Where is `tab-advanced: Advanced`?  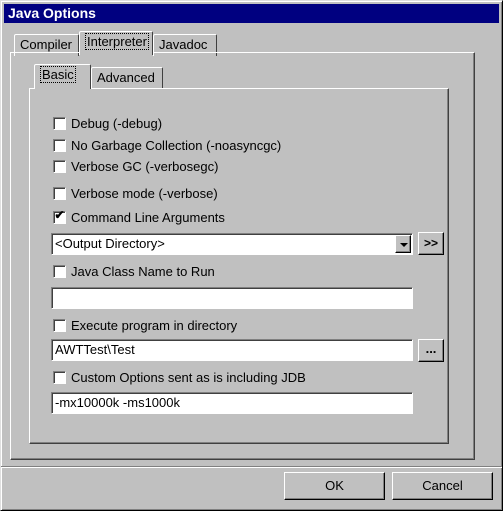
tab-advanced: Advanced is located at coordinates (127, 78).